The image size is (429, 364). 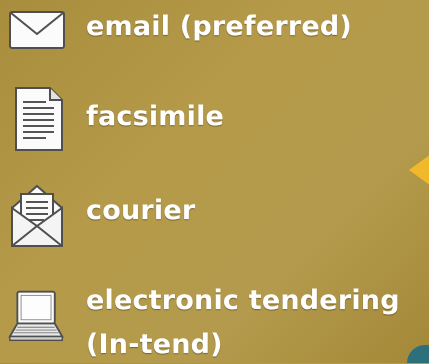 What do you see at coordinates (37, 316) in the screenshot?
I see `laptop-icon` at bounding box center [37, 316].